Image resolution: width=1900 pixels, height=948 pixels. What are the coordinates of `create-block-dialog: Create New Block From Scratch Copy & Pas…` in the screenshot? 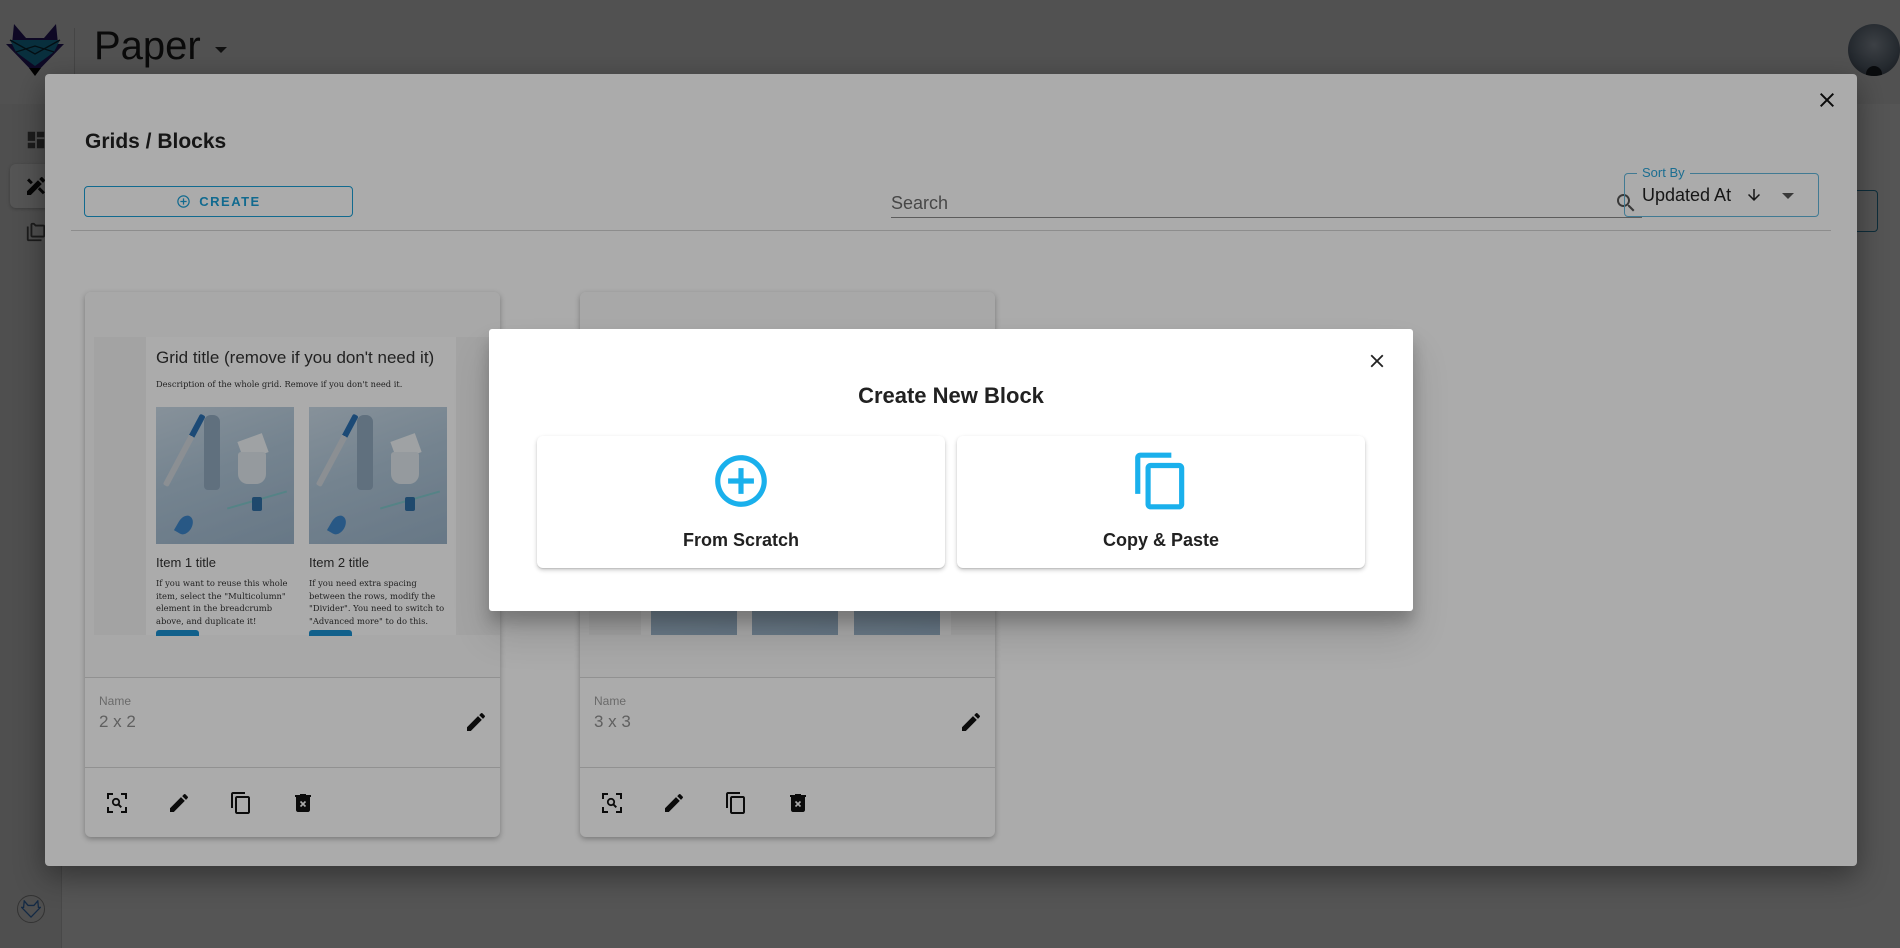 It's located at (951, 470).